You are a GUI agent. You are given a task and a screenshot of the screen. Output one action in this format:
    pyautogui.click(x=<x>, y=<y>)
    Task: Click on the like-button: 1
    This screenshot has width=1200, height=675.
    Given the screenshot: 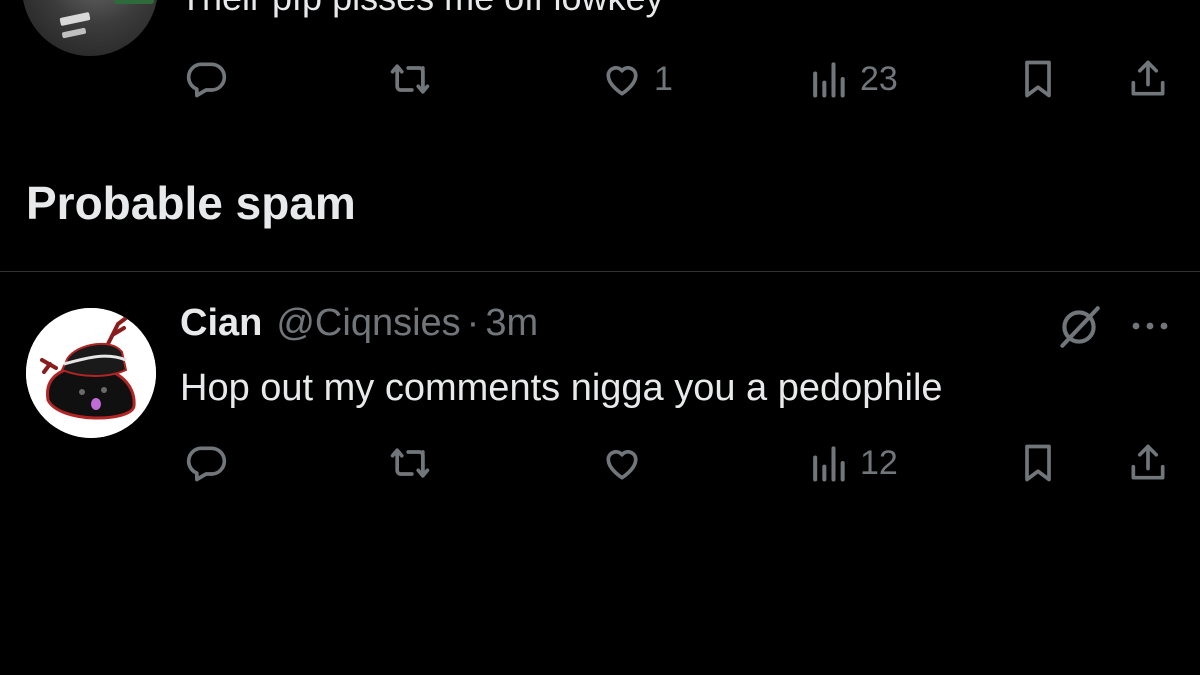 What is the action you would take?
    pyautogui.click(x=636, y=79)
    